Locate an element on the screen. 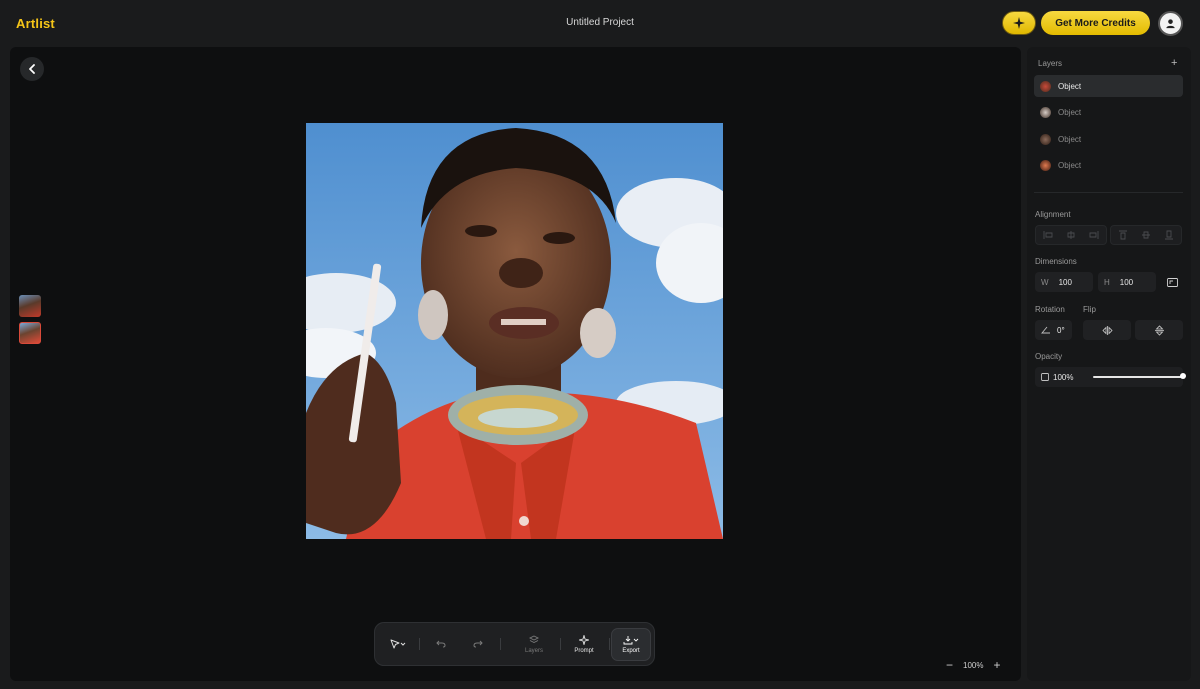  export-button: Export is located at coordinates (631, 644).